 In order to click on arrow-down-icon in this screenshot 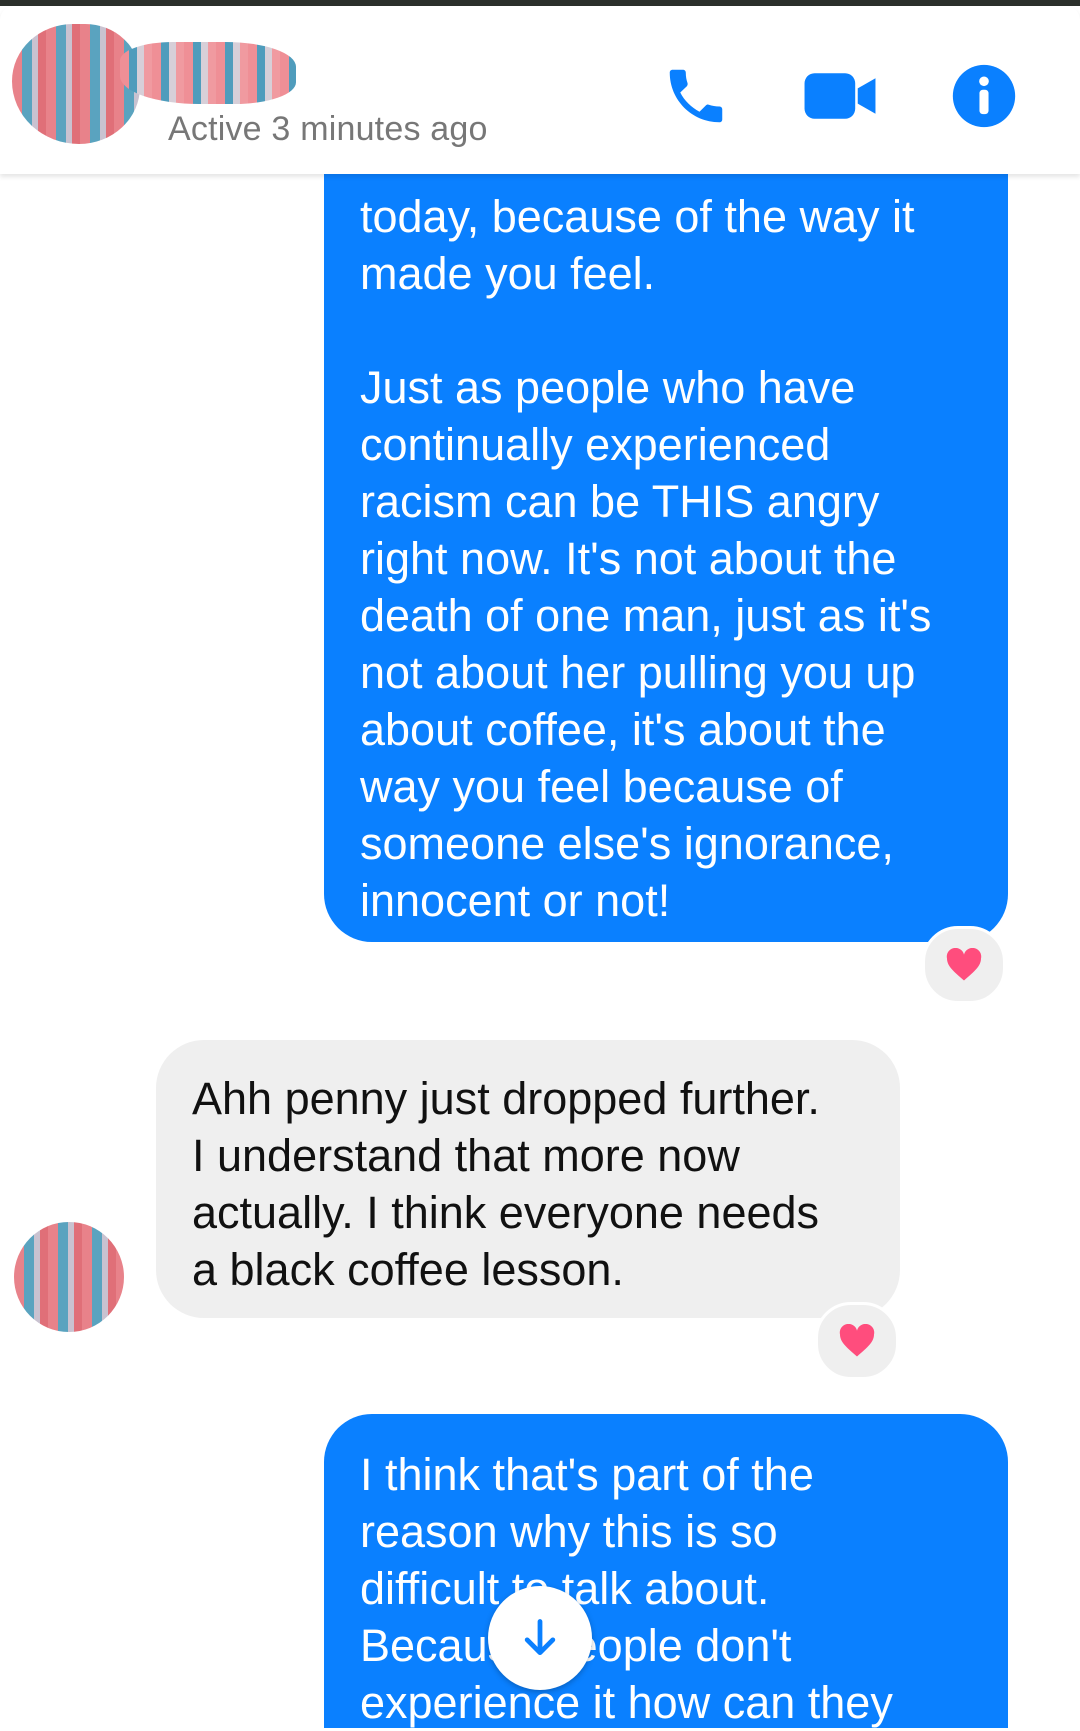, I will do `click(540, 1637)`.